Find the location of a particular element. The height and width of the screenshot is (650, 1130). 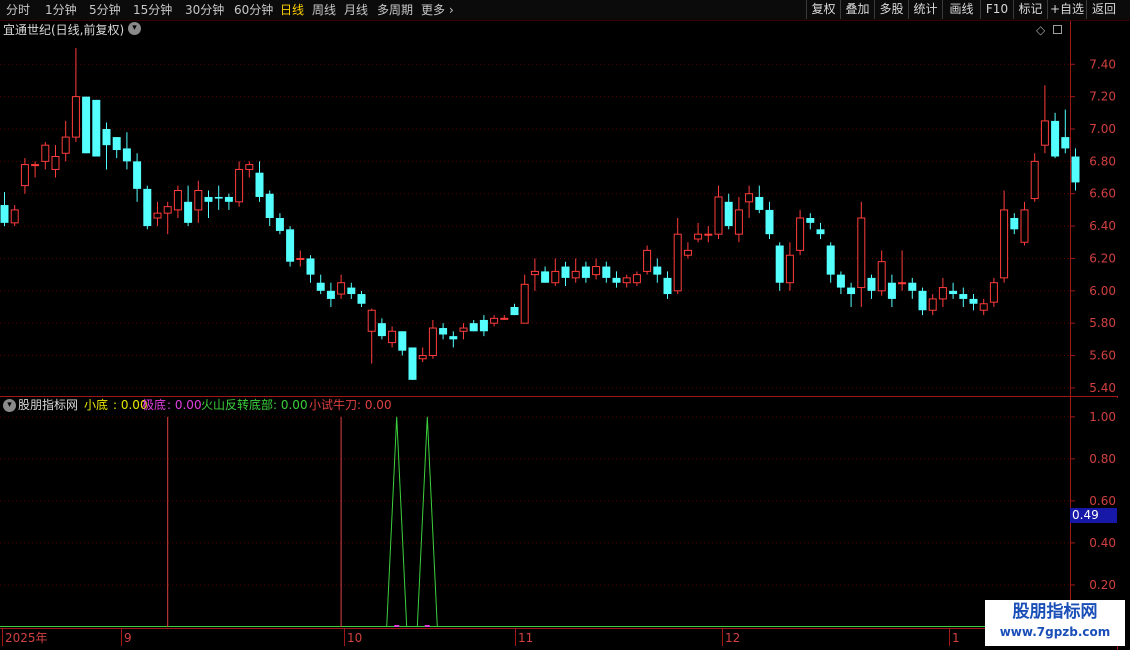

indicator-tick-label: 1.00 is located at coordinates (1102, 417).